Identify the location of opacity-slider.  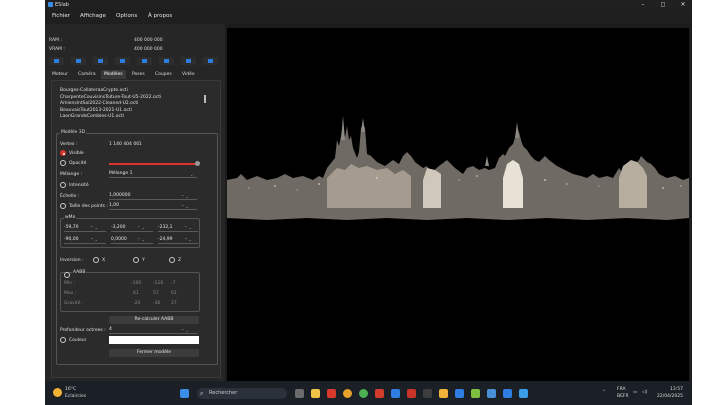
(153, 164).